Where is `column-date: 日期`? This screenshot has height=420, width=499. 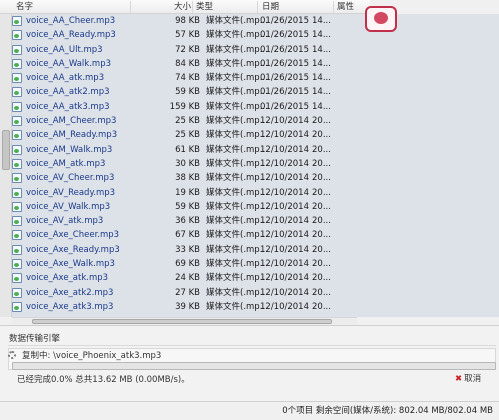
column-date: 日期 is located at coordinates (270, 7).